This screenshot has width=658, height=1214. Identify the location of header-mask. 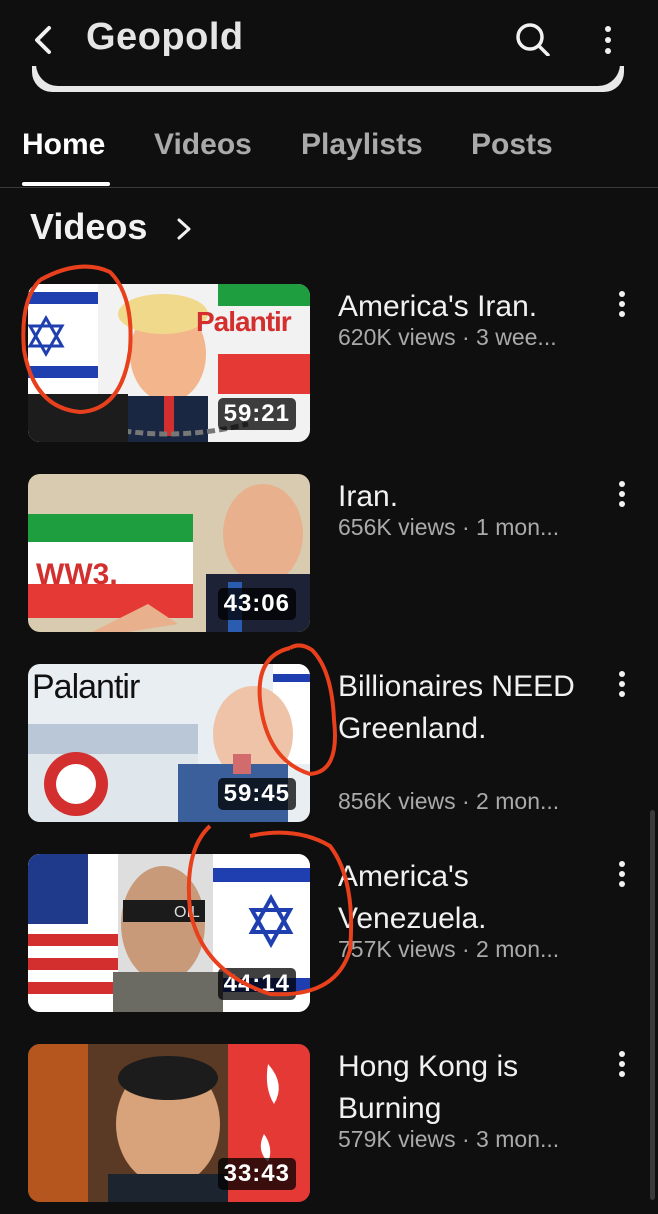
(328, 71).